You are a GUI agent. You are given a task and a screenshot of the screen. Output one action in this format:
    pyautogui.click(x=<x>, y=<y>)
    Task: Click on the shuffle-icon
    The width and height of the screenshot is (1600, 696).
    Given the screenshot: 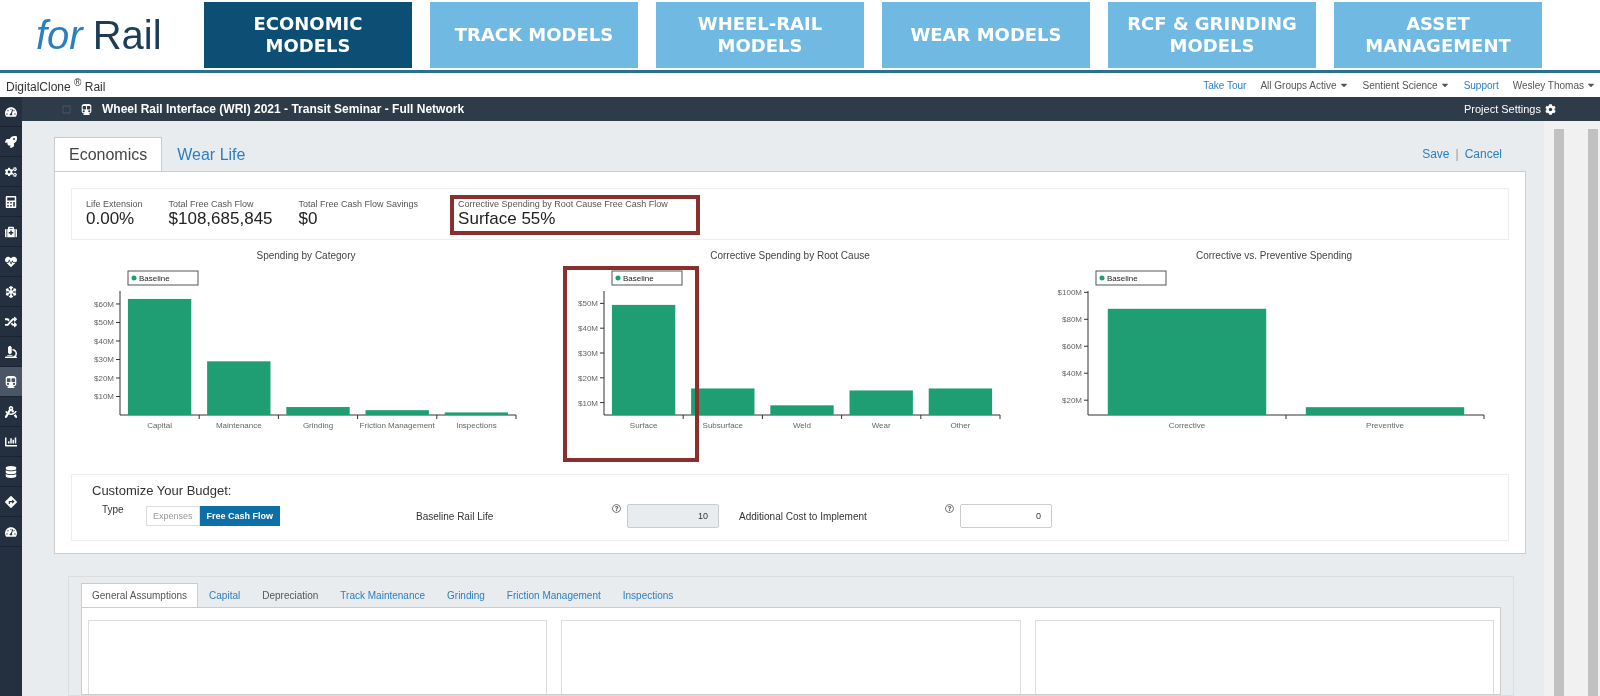 What is the action you would take?
    pyautogui.click(x=11, y=321)
    